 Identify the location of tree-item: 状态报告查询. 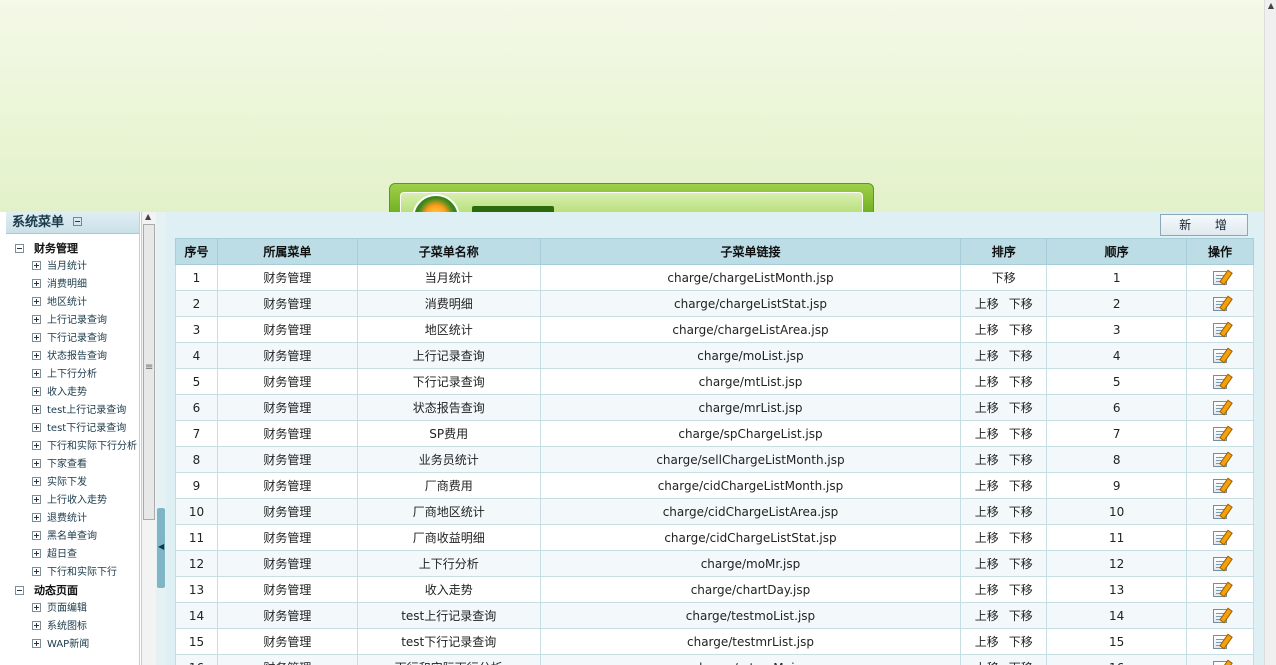
(72, 357).